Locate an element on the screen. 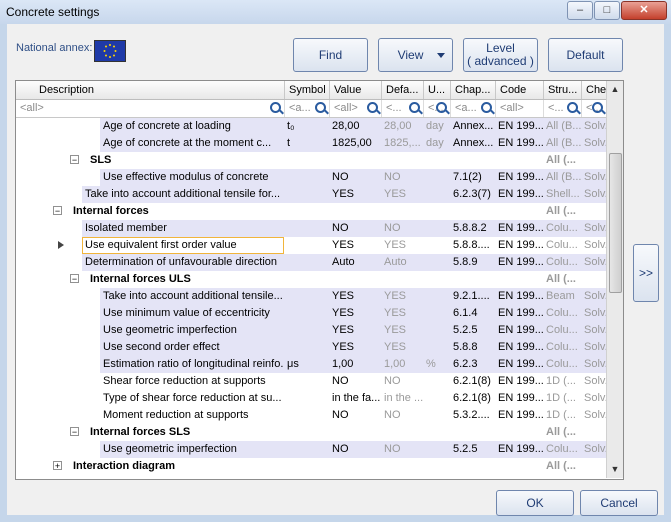 The height and width of the screenshot is (522, 671). cell-description: Use effective modulus of concrete is located at coordinates (192, 177).